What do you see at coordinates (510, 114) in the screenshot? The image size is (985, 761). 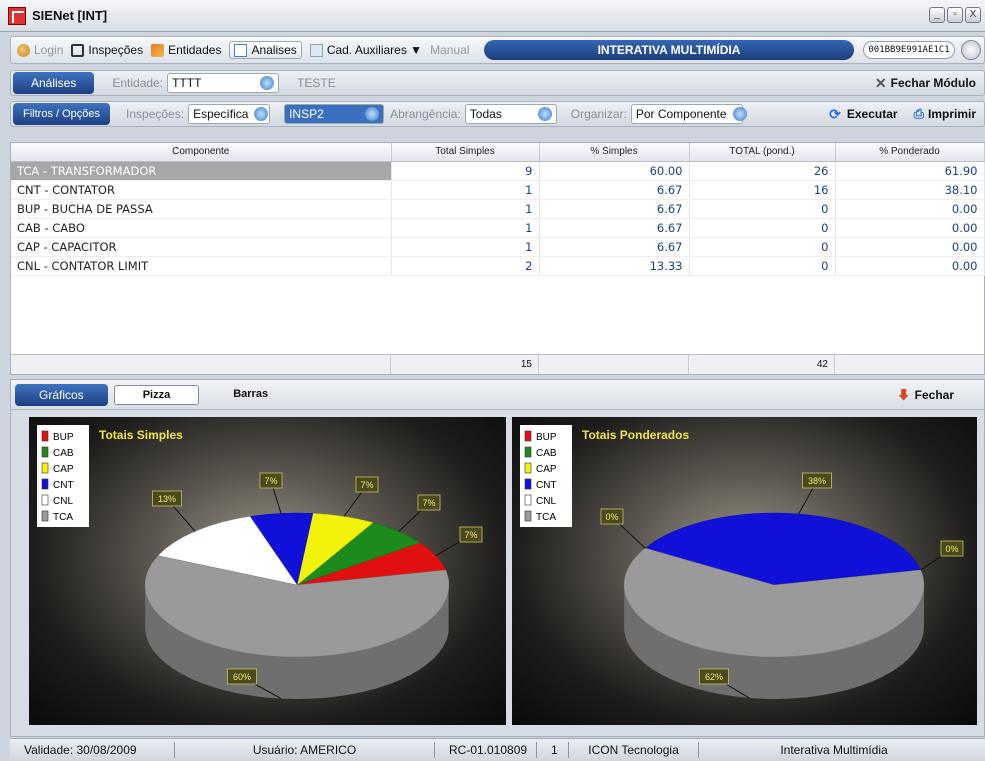 I see `scope-select: Todas` at bounding box center [510, 114].